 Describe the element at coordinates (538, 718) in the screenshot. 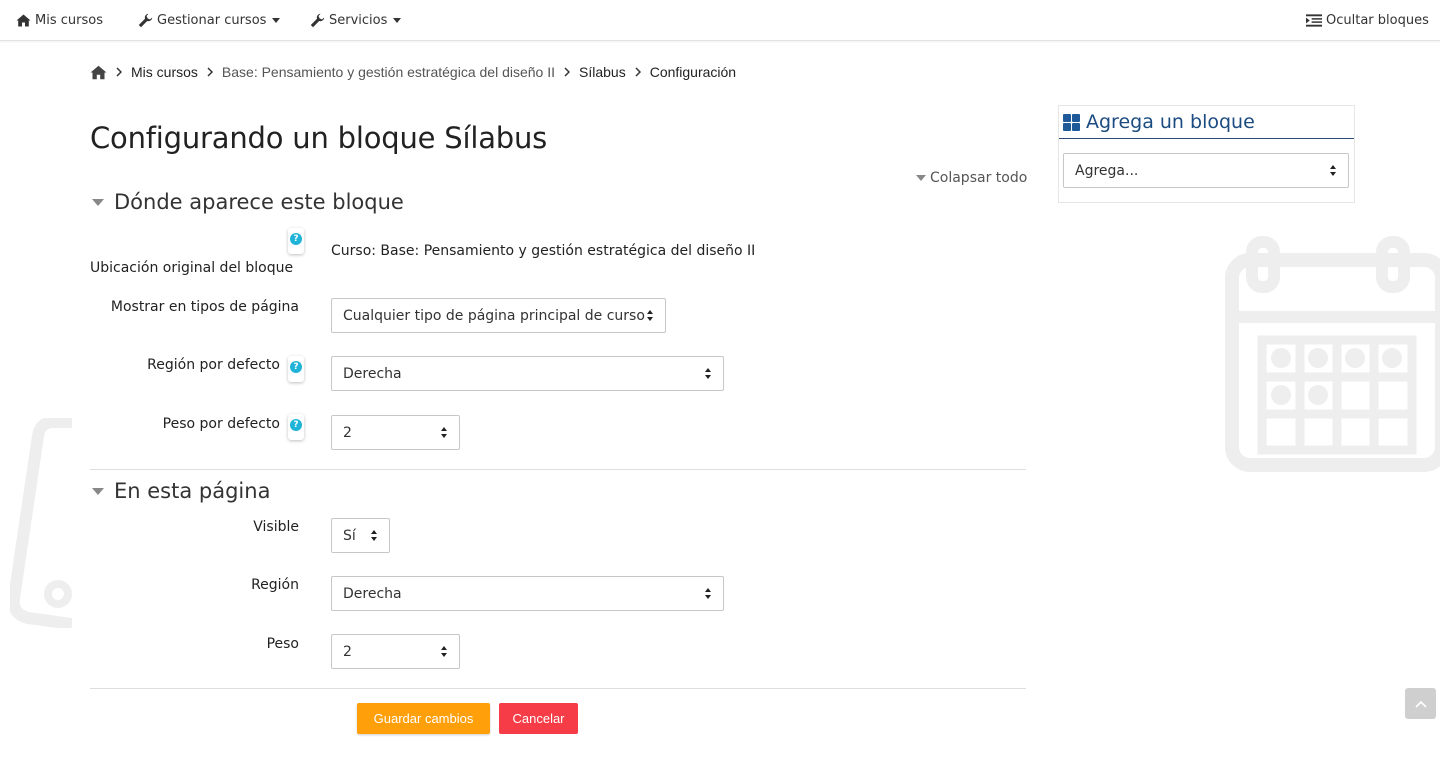

I see `cancel-button: Cancelar` at that location.